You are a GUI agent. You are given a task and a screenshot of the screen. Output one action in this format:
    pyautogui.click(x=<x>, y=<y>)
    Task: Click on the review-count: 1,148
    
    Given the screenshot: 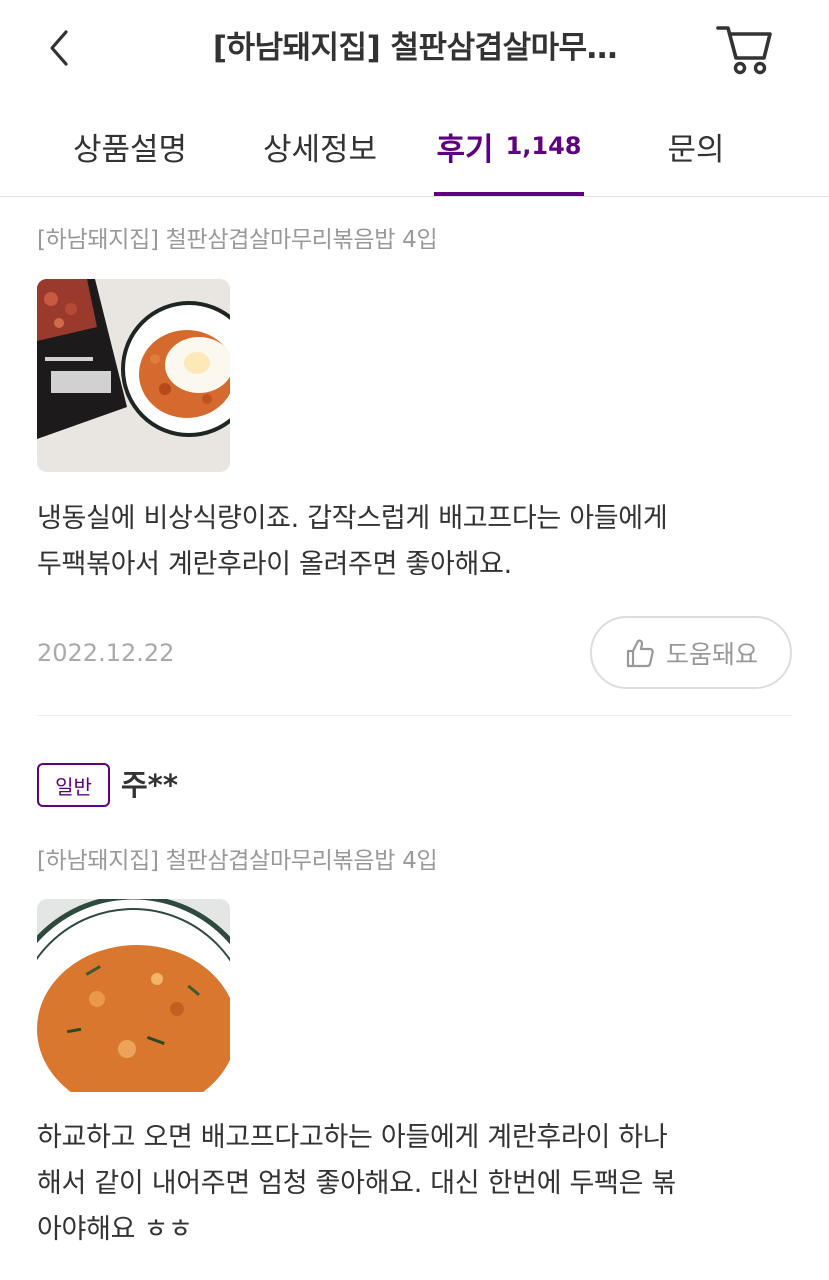 What is the action you would take?
    pyautogui.click(x=543, y=146)
    